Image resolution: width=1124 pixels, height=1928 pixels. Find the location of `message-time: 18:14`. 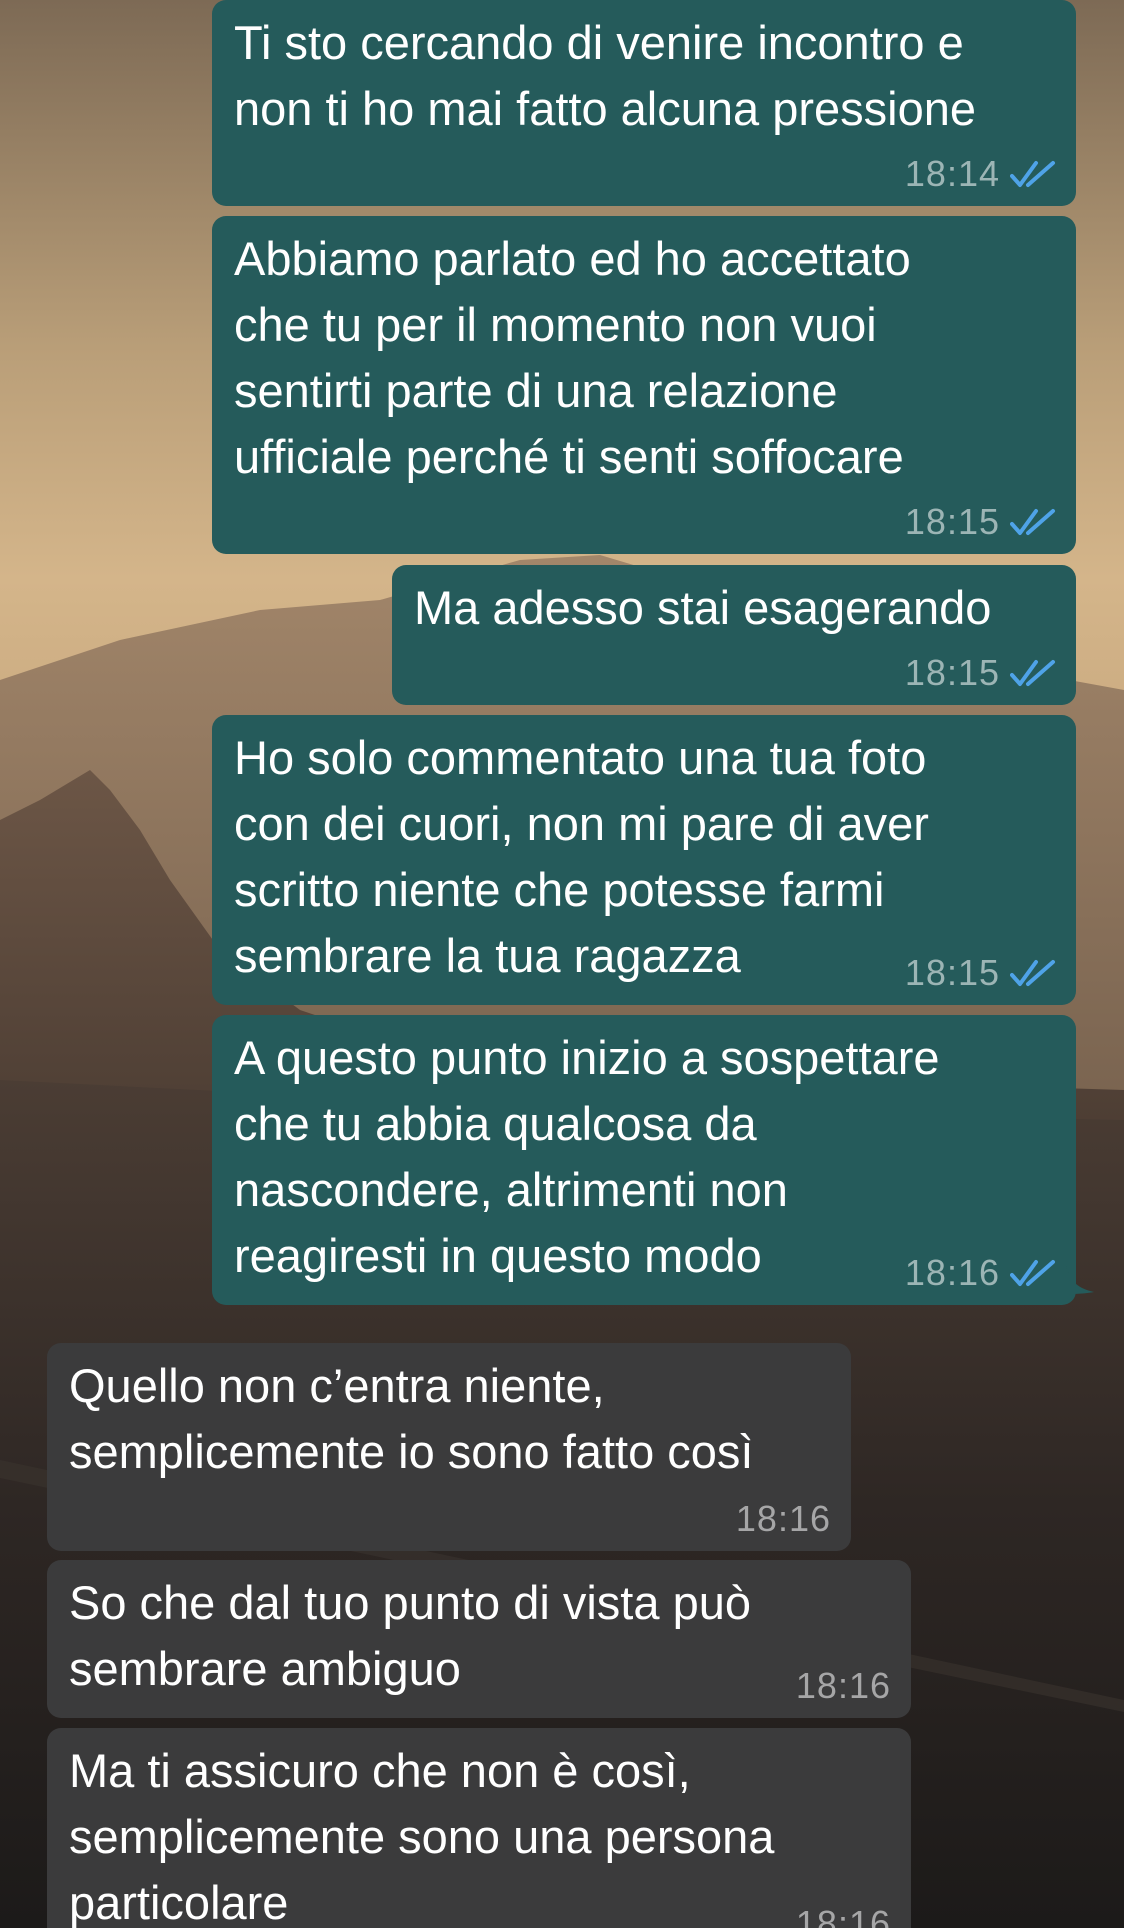

message-time: 18:14 is located at coordinates (952, 173).